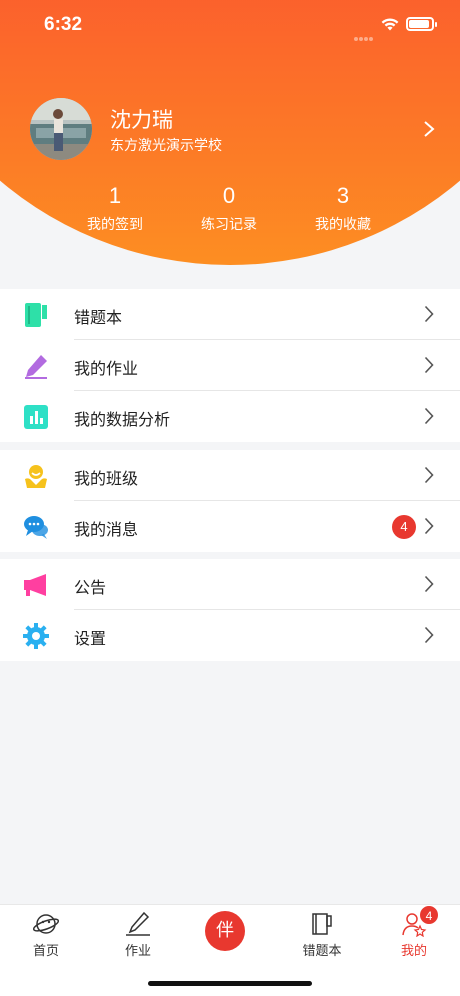 Image resolution: width=460 pixels, height=996 pixels. I want to click on menu-item-label: 我的消息, so click(106, 529).